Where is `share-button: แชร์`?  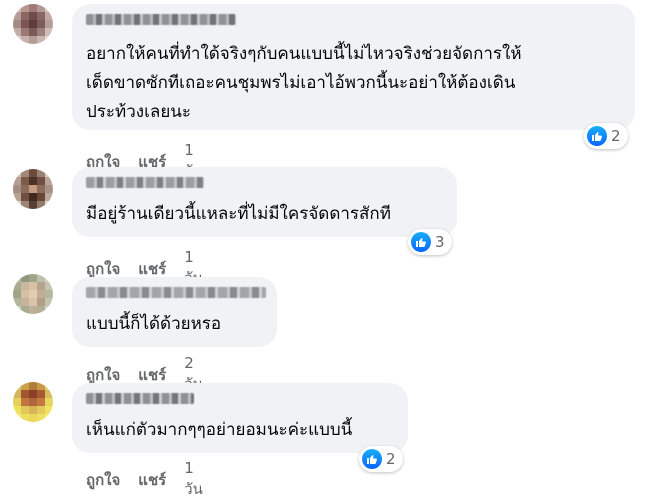
share-button: แชร์ is located at coordinates (152, 480).